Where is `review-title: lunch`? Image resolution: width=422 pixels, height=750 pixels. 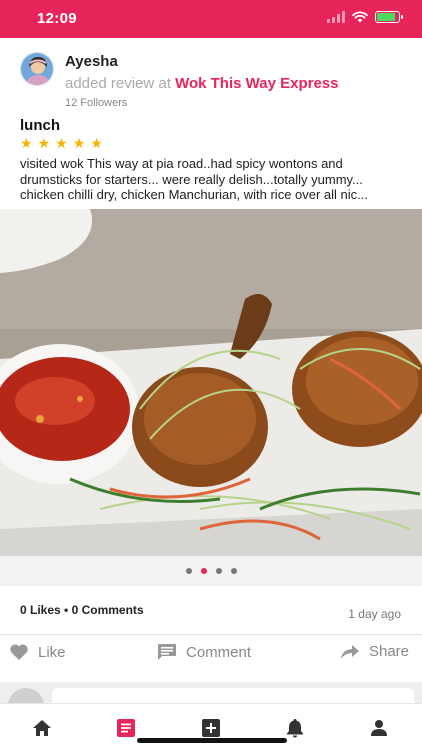 review-title: lunch is located at coordinates (40, 125).